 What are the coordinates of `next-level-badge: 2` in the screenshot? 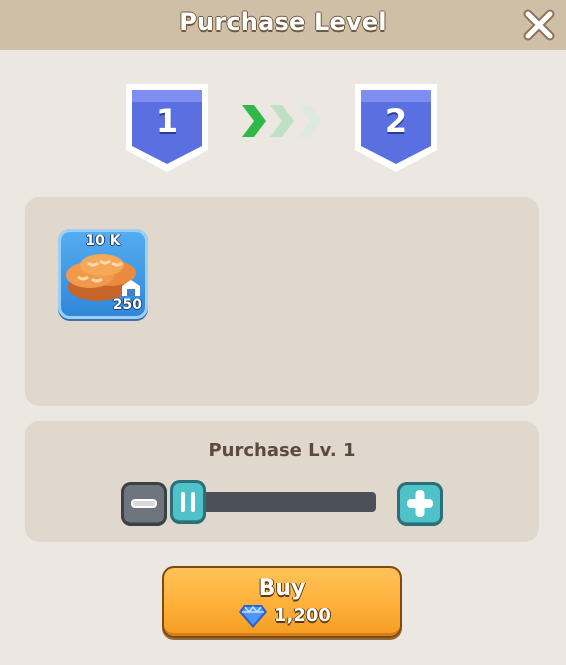 It's located at (396, 128).